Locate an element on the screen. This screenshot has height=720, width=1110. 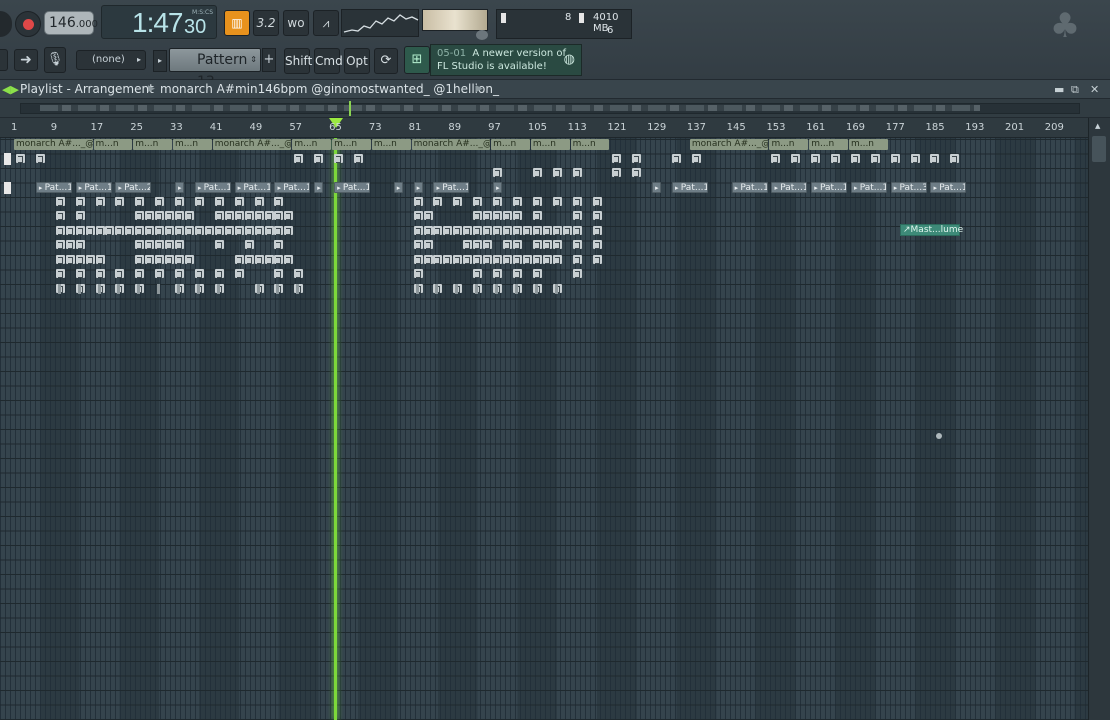
play-button is located at coordinates (6, 24).